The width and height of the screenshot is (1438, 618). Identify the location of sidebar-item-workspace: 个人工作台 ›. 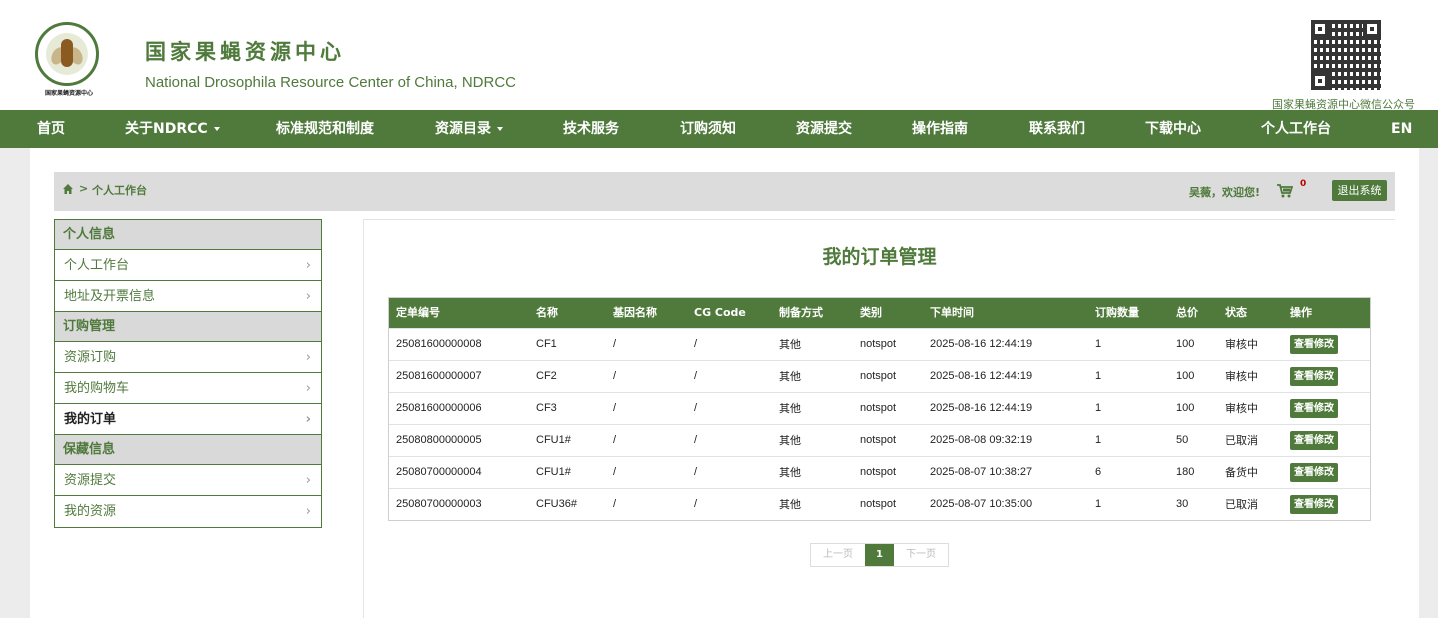
(188, 265).